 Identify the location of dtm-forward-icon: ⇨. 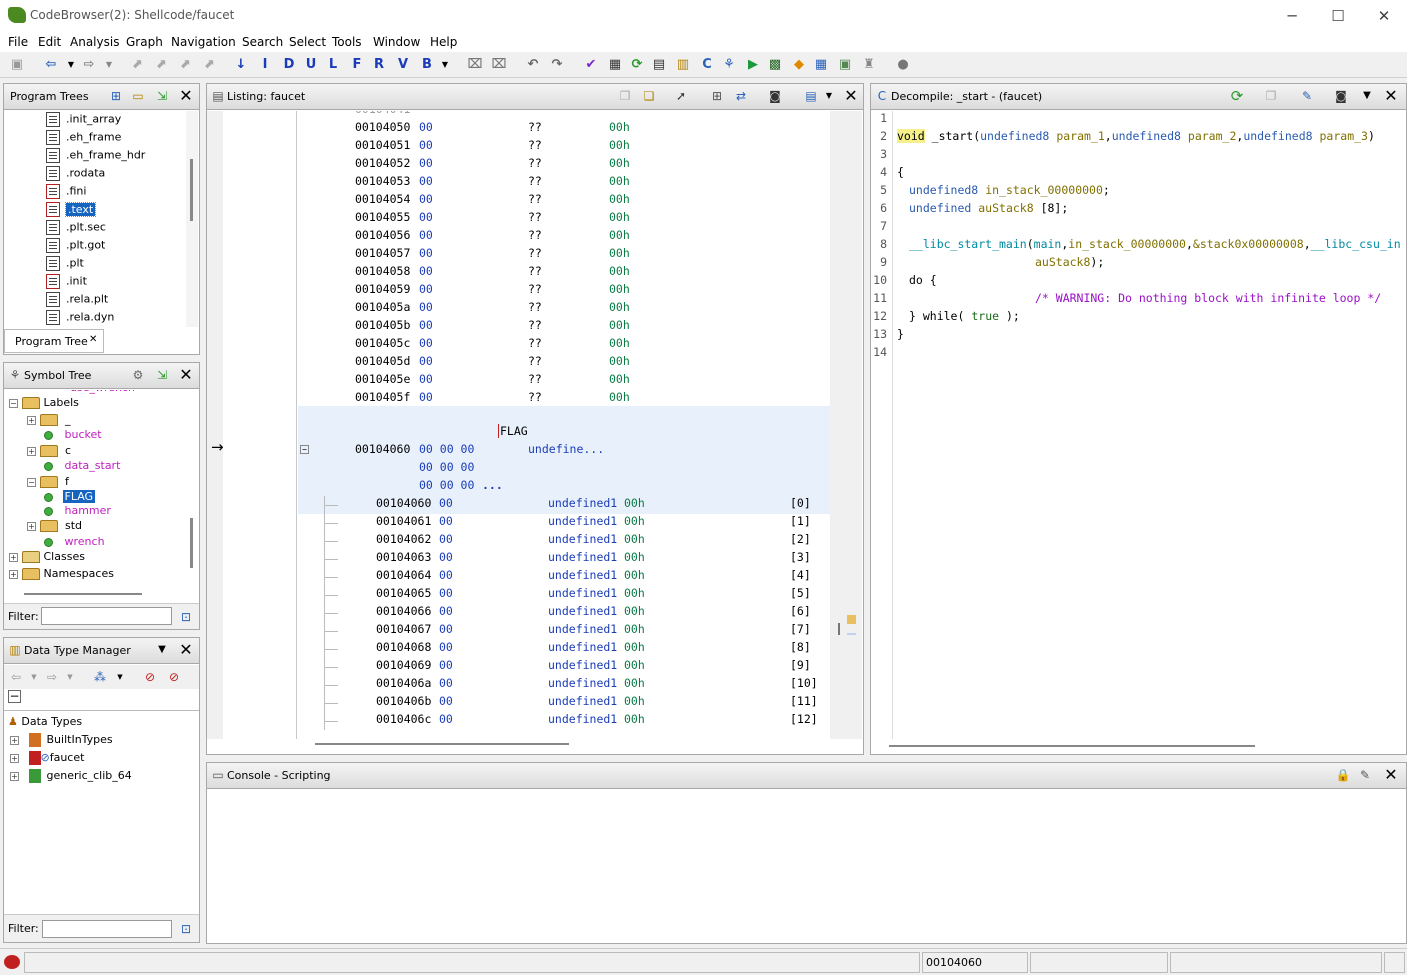
(52, 677).